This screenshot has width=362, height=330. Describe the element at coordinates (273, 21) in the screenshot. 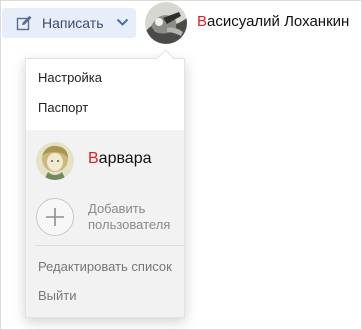

I see `user-name: Васисуалий Лоханкин` at that location.